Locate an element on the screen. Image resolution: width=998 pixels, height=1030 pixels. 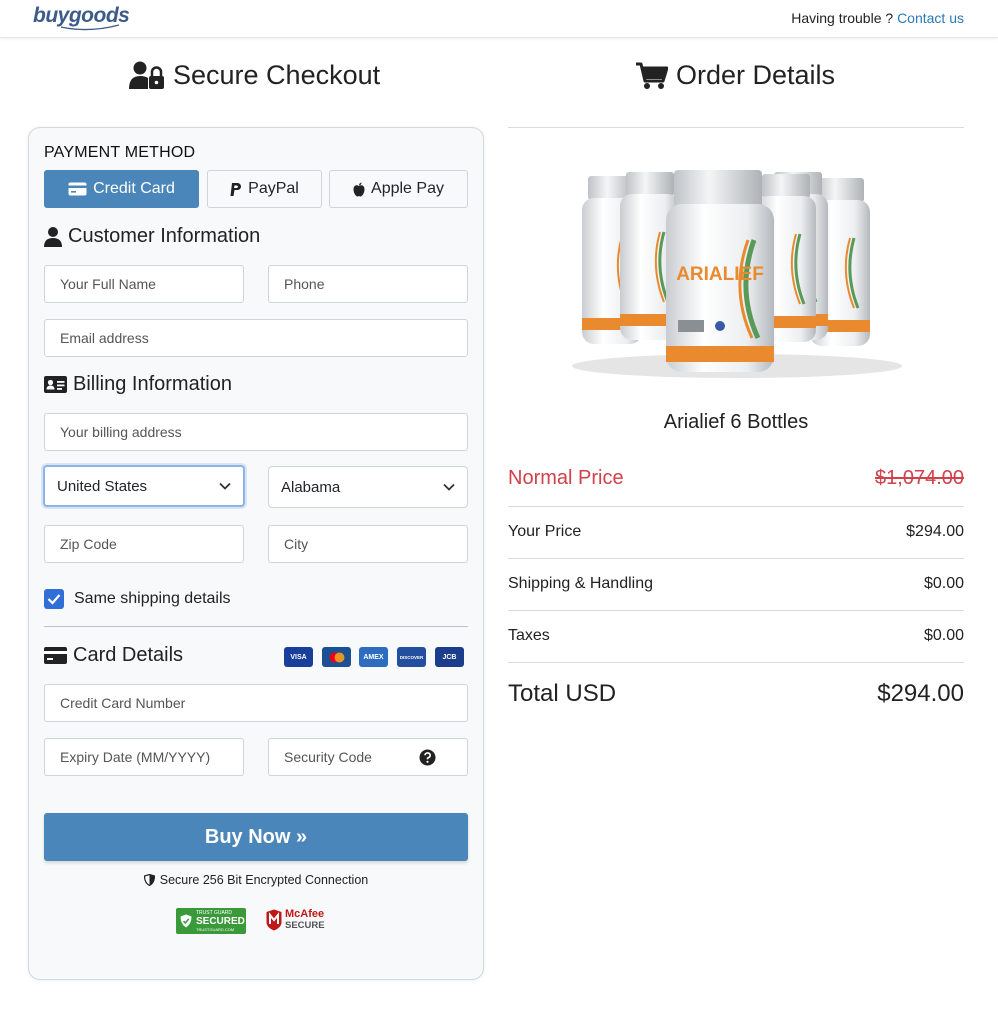
card-details-label: Card Details is located at coordinates (128, 655).